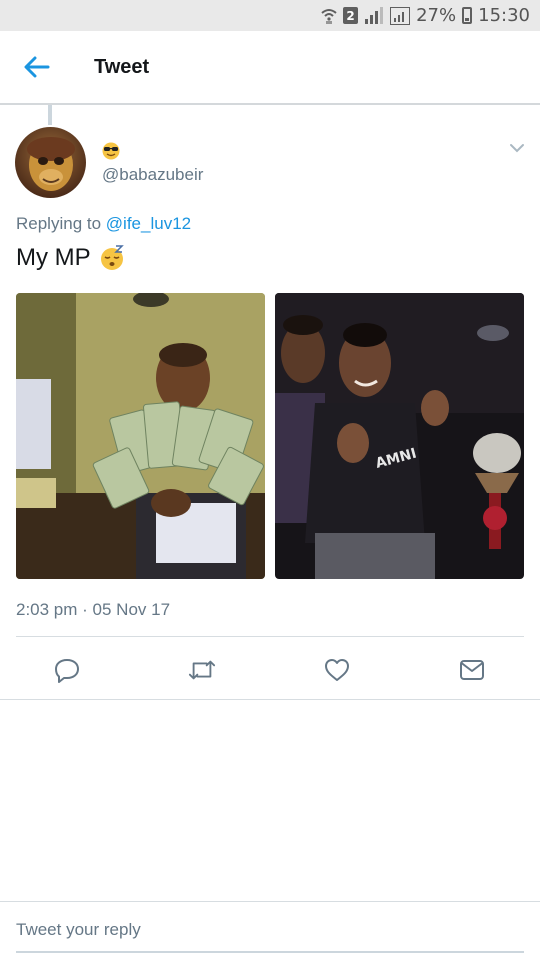 The width and height of the screenshot is (540, 960). Describe the element at coordinates (67, 670) in the screenshot. I see `reply-icon` at that location.